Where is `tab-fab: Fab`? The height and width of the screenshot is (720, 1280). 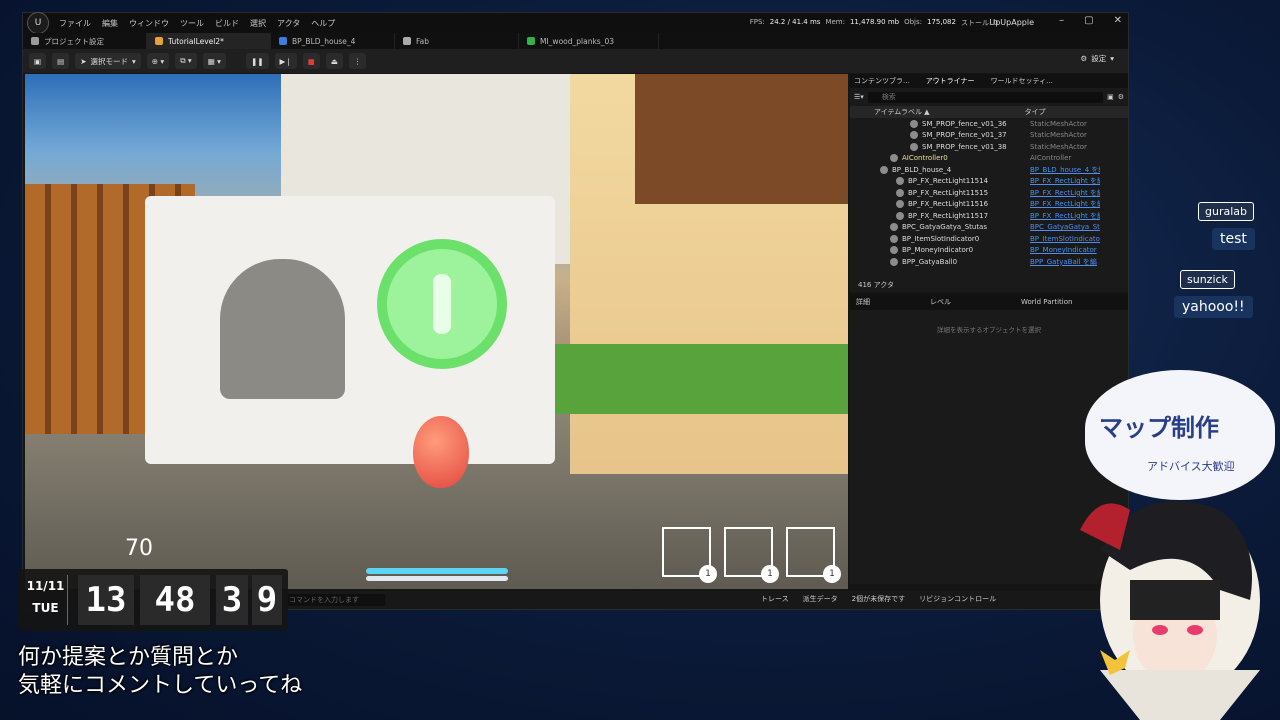
tab-fab: Fab is located at coordinates (457, 41).